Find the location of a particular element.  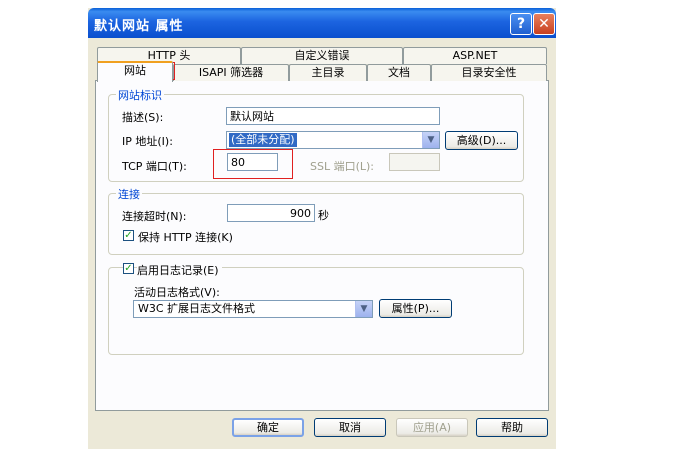

tab-isapi-filters: ISAPI 筛选器 is located at coordinates (231, 72).